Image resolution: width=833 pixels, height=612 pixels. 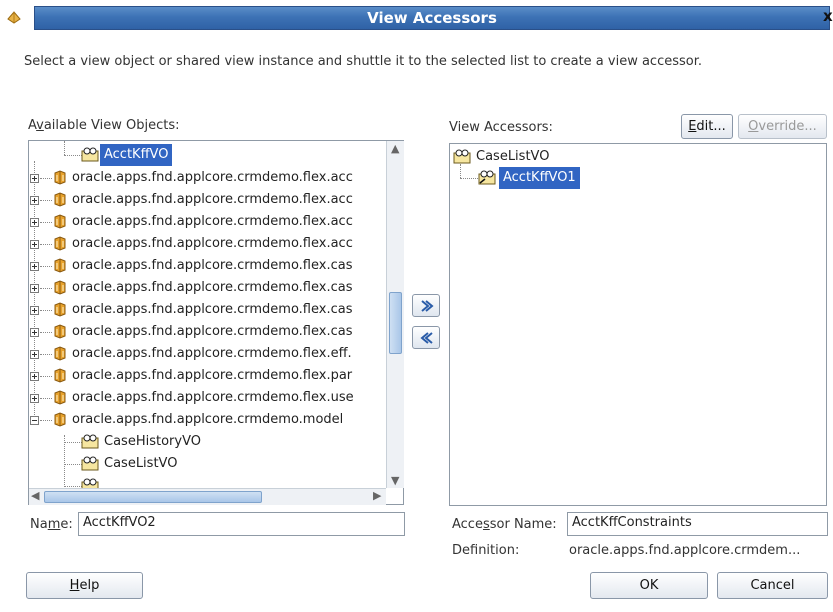 What do you see at coordinates (638, 178) in the screenshot?
I see `tree-item-acctkffvo1: AcctKffVO1` at bounding box center [638, 178].